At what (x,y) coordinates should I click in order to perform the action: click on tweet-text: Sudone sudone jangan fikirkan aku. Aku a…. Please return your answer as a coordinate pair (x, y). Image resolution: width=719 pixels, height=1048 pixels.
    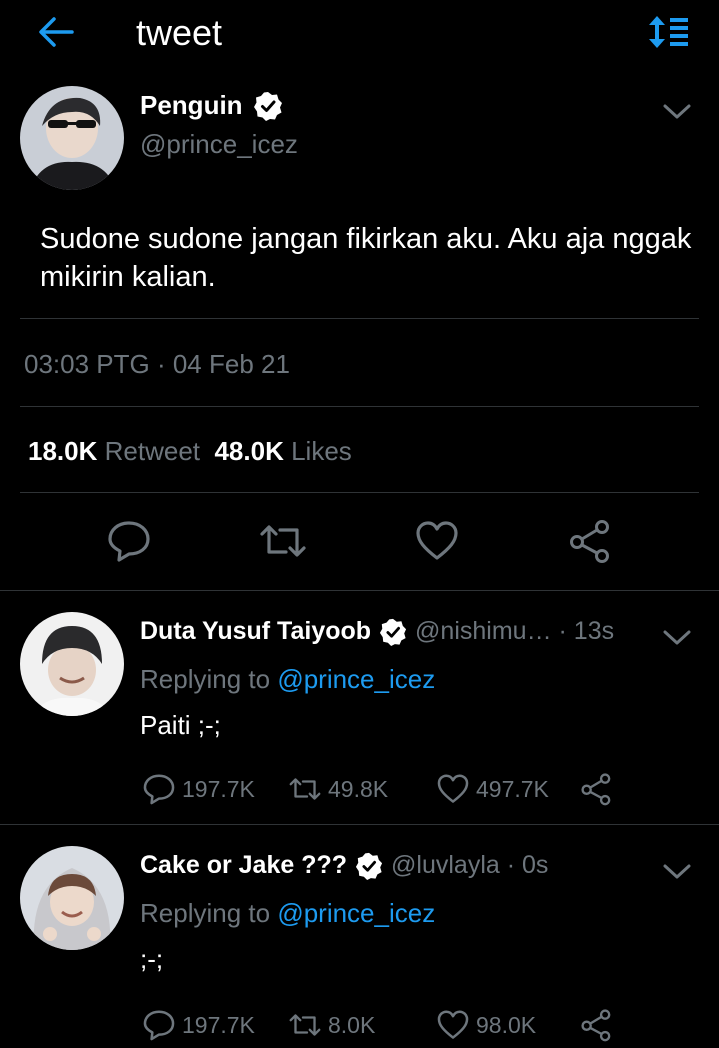
    Looking at the image, I should click on (366, 258).